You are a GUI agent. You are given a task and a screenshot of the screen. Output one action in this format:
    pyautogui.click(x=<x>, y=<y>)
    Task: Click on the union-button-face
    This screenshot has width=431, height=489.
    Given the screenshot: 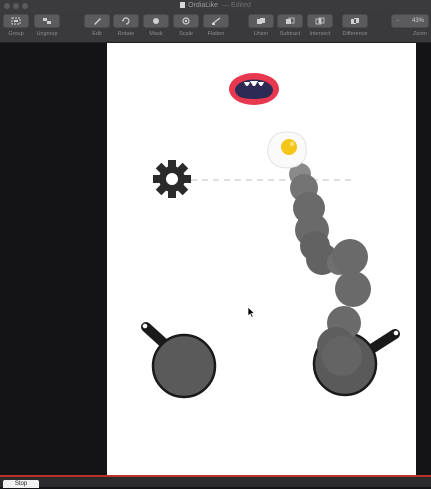 What is the action you would take?
    pyautogui.click(x=261, y=21)
    